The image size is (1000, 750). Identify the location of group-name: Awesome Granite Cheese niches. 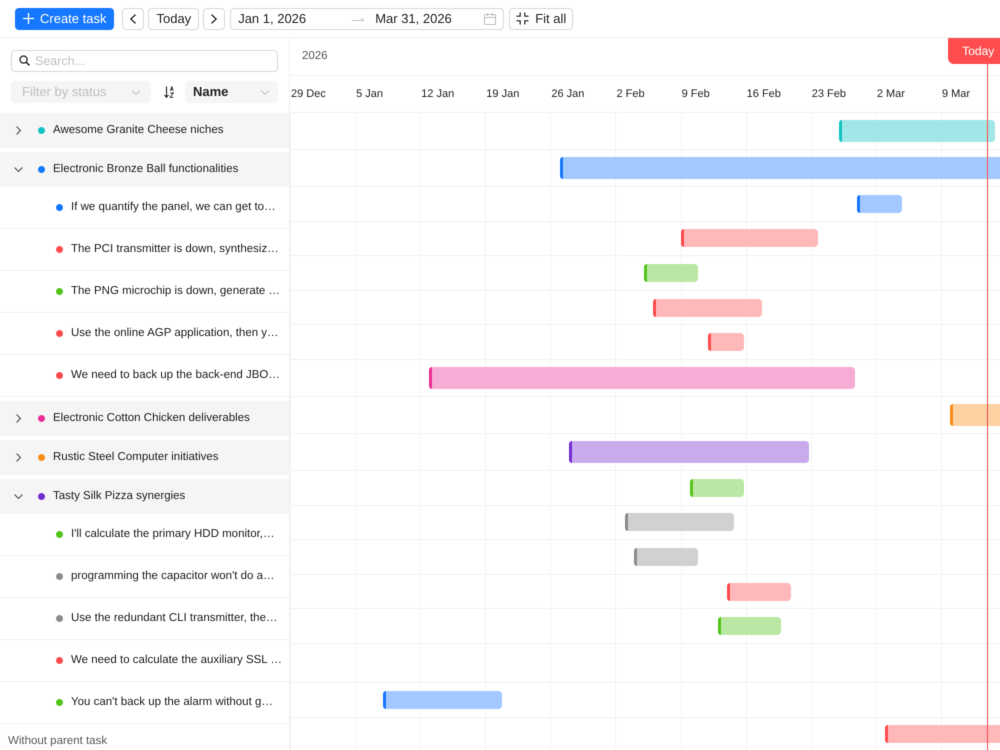
(138, 130).